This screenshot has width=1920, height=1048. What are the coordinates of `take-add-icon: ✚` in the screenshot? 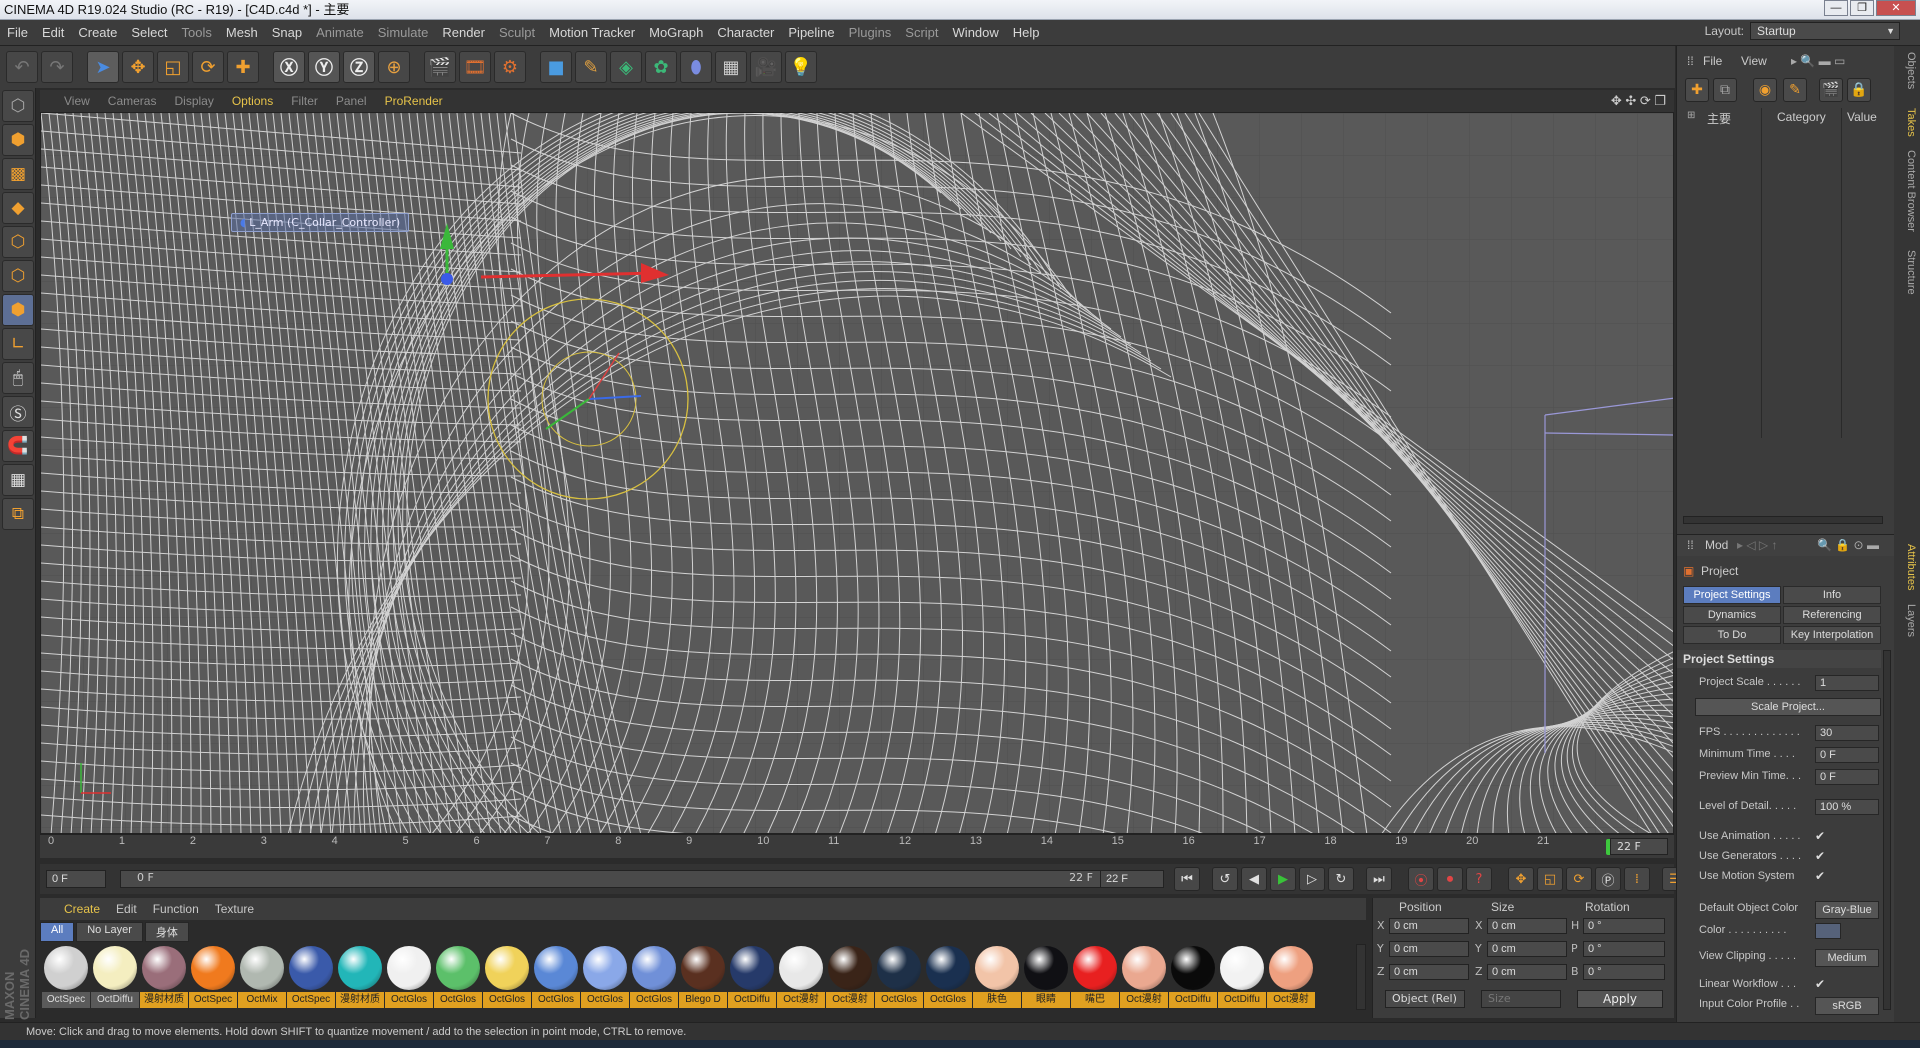 It's located at (1697, 90).